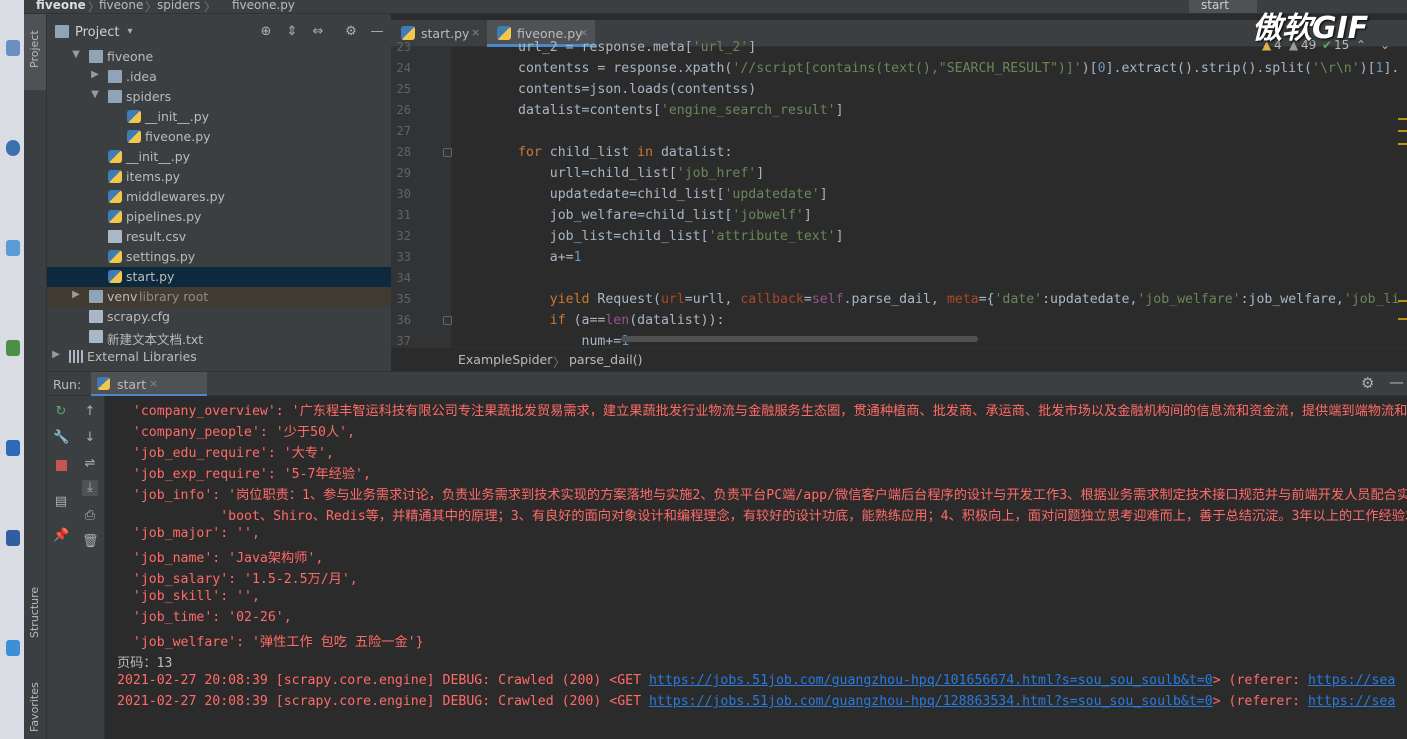 The width and height of the screenshot is (1407, 739). I want to click on code-line: job_list=child_list['attribute_text'], so click(681, 236).